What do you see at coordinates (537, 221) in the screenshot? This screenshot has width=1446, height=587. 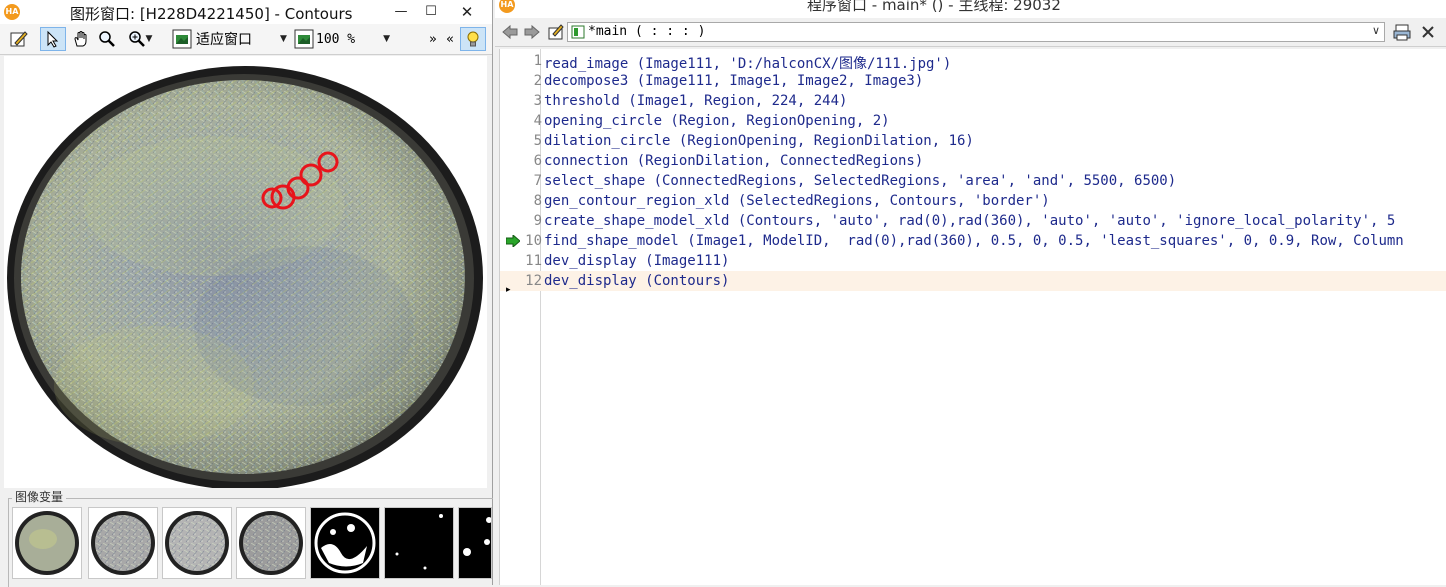 I see `line-number: 9` at bounding box center [537, 221].